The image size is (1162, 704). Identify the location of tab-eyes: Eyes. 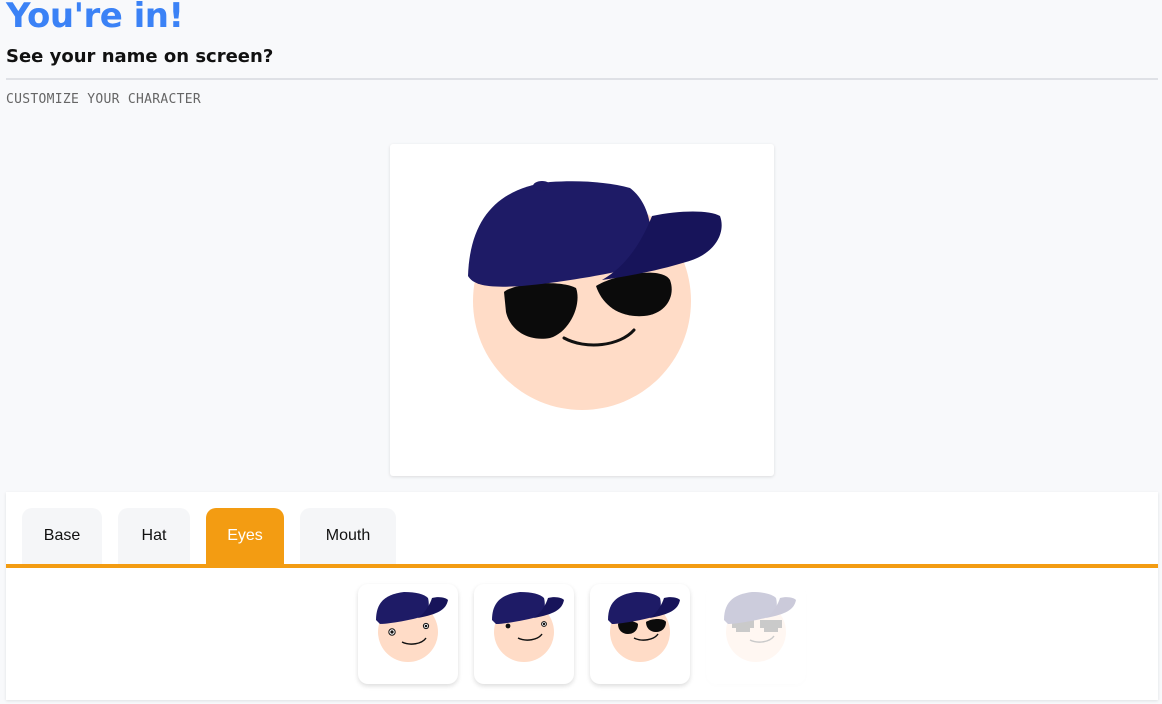
(245, 536).